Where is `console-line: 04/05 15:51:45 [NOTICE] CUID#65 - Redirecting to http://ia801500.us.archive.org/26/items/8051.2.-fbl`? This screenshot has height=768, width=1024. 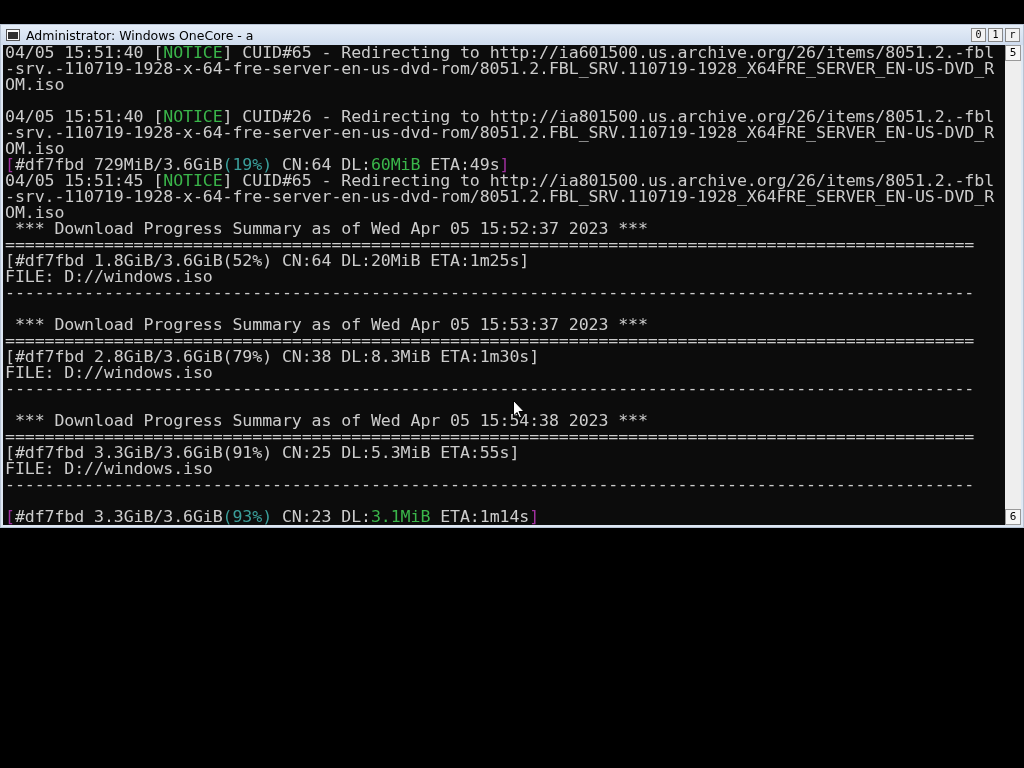
console-line: 04/05 15:51:45 [NOTICE] CUID#65 - Redirecting to http://ia801500.us.archive.org/26/items/8051.2.-fbl is located at coordinates (500, 181).